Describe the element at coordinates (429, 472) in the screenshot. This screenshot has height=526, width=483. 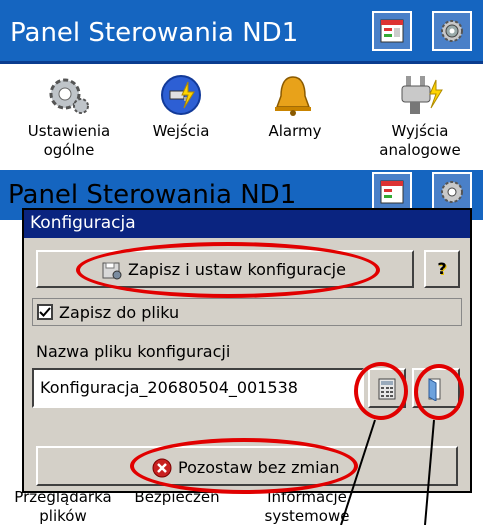
I see `annotation-pointer-browse` at that location.